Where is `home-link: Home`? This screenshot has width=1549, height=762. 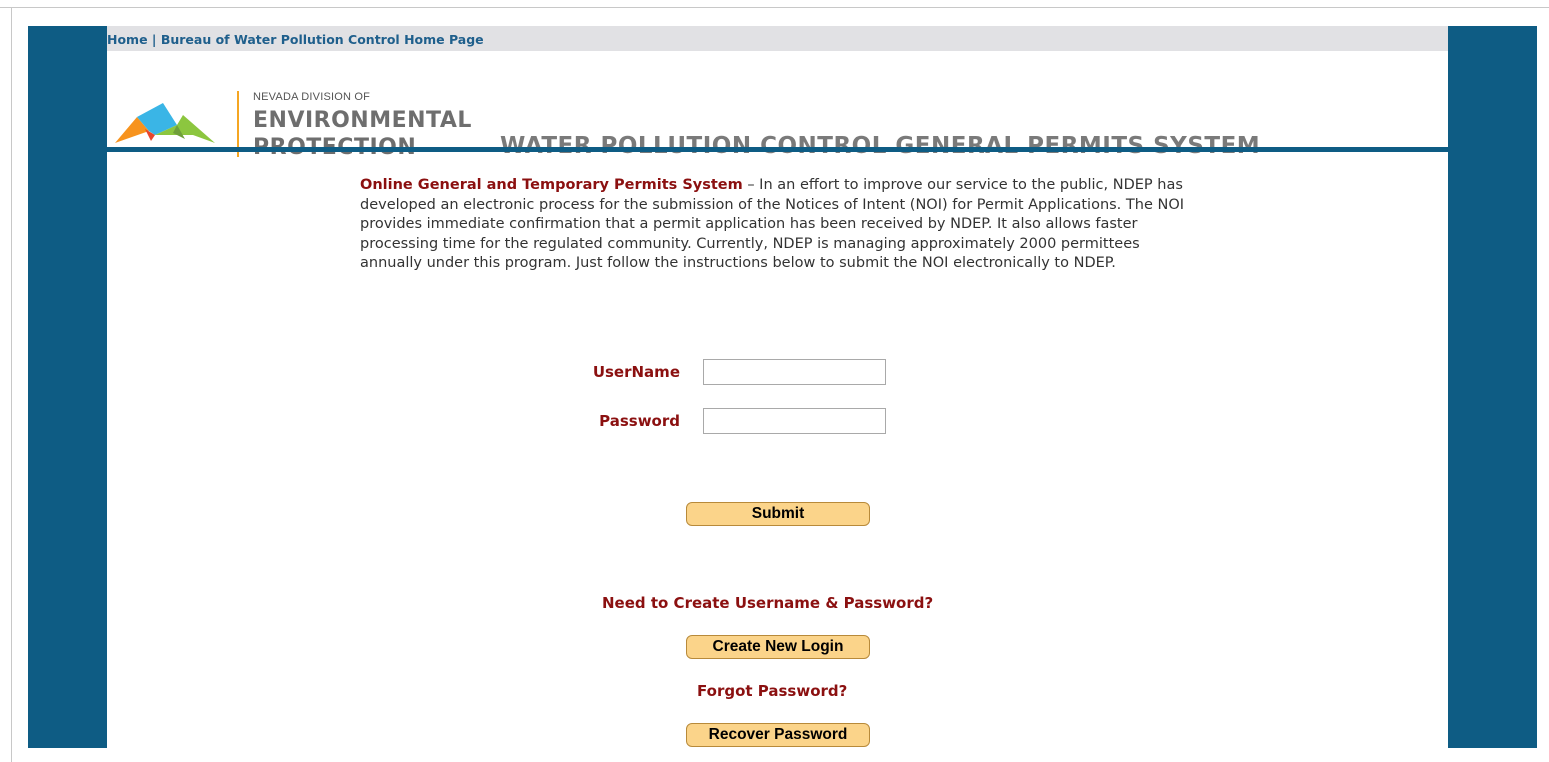 home-link: Home is located at coordinates (127, 39).